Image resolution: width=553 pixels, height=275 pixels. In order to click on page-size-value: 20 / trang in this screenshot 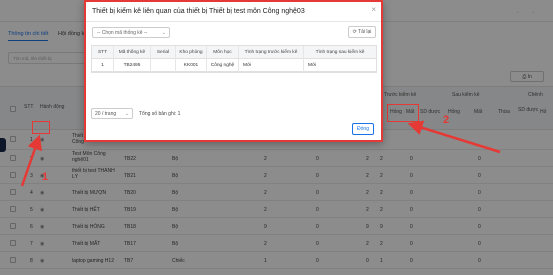, I will do `click(106, 114)`.